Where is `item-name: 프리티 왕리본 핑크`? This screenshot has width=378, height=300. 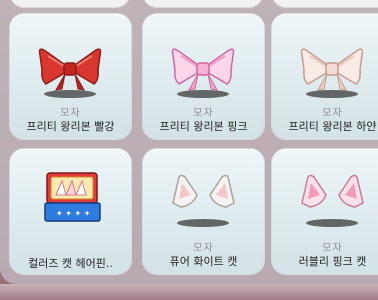 item-name: 프리티 왕리본 핑크 is located at coordinates (203, 126).